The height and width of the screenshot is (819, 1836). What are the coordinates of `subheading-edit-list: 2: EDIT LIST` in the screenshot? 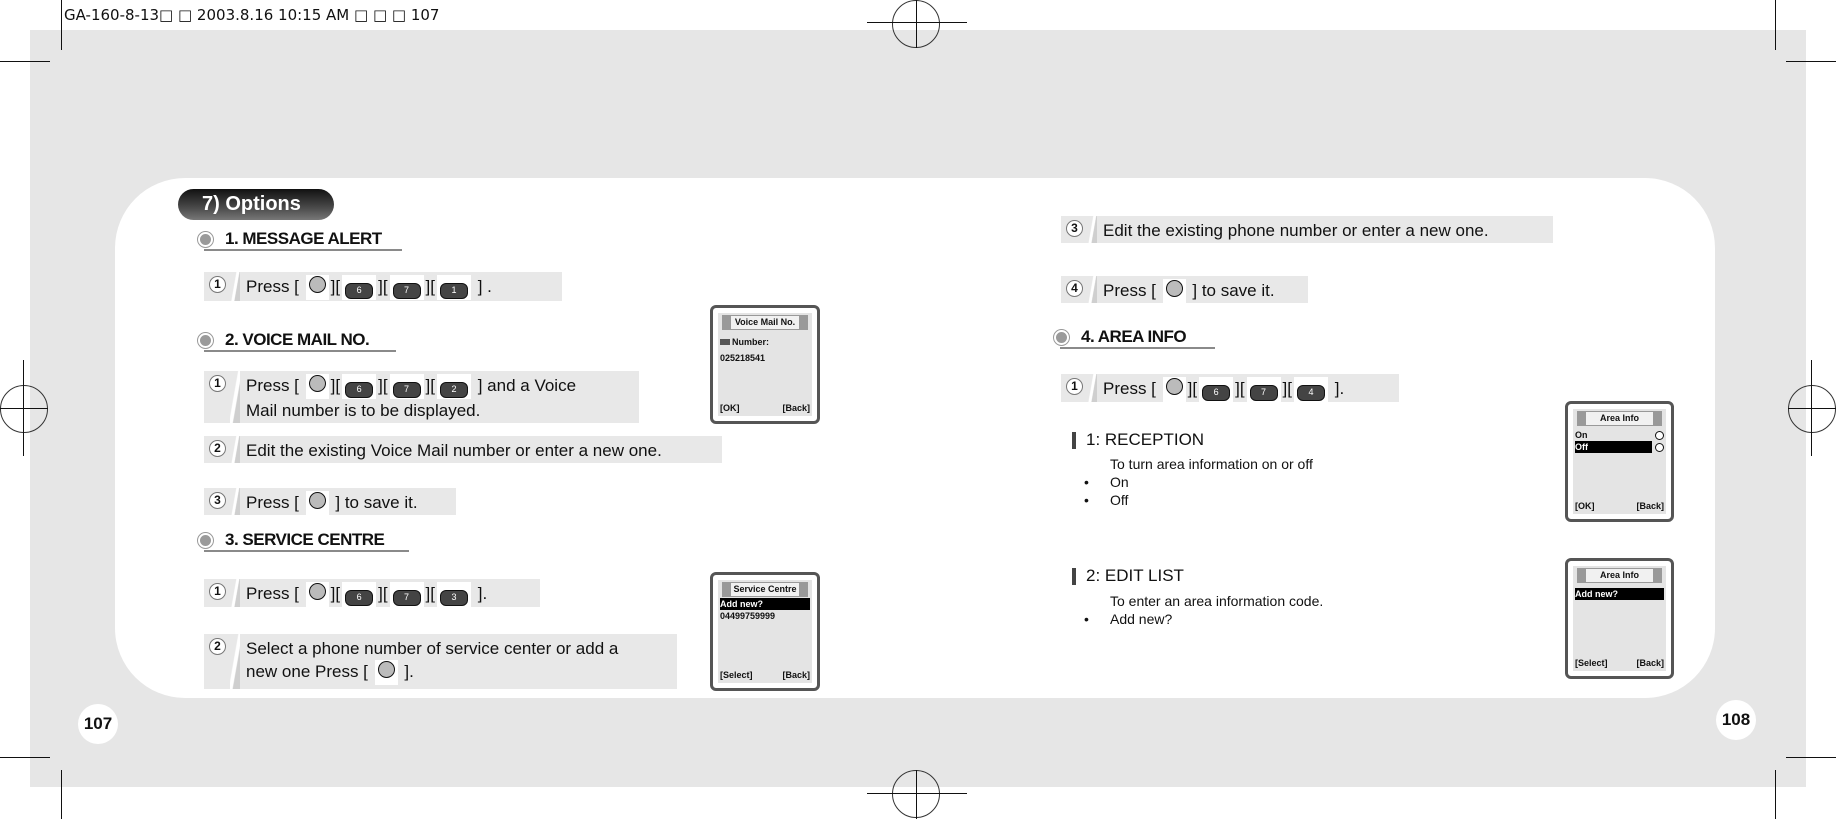 It's located at (1128, 576).